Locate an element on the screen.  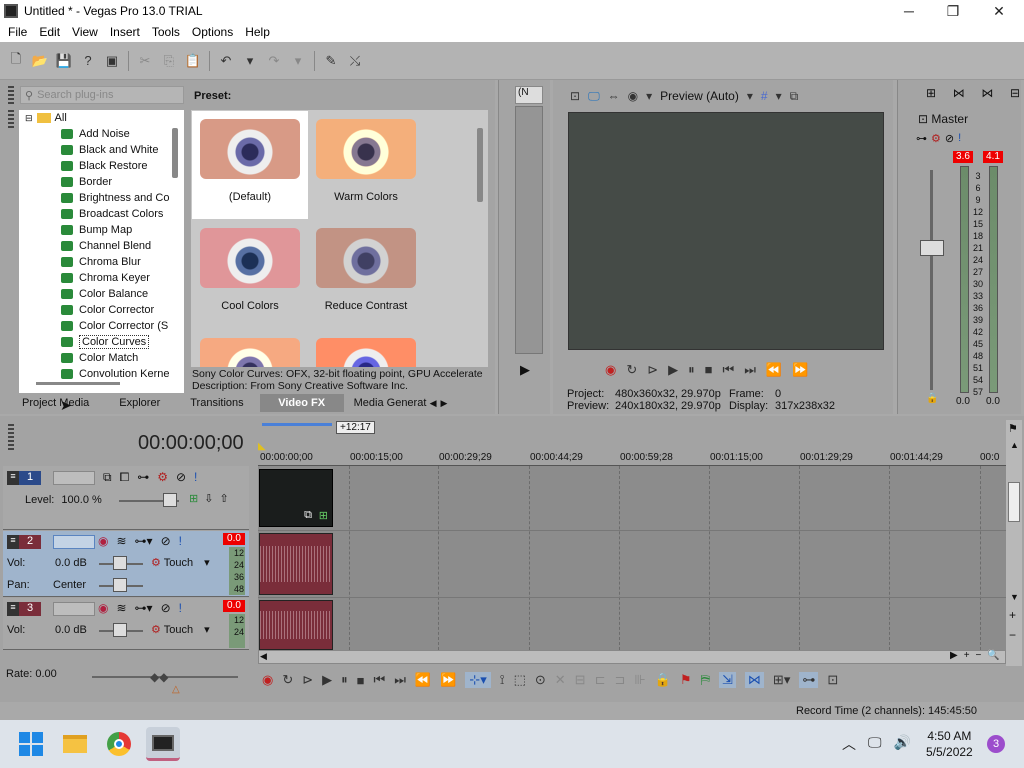
plugin-item: Black and White is located at coordinates (101, 150).